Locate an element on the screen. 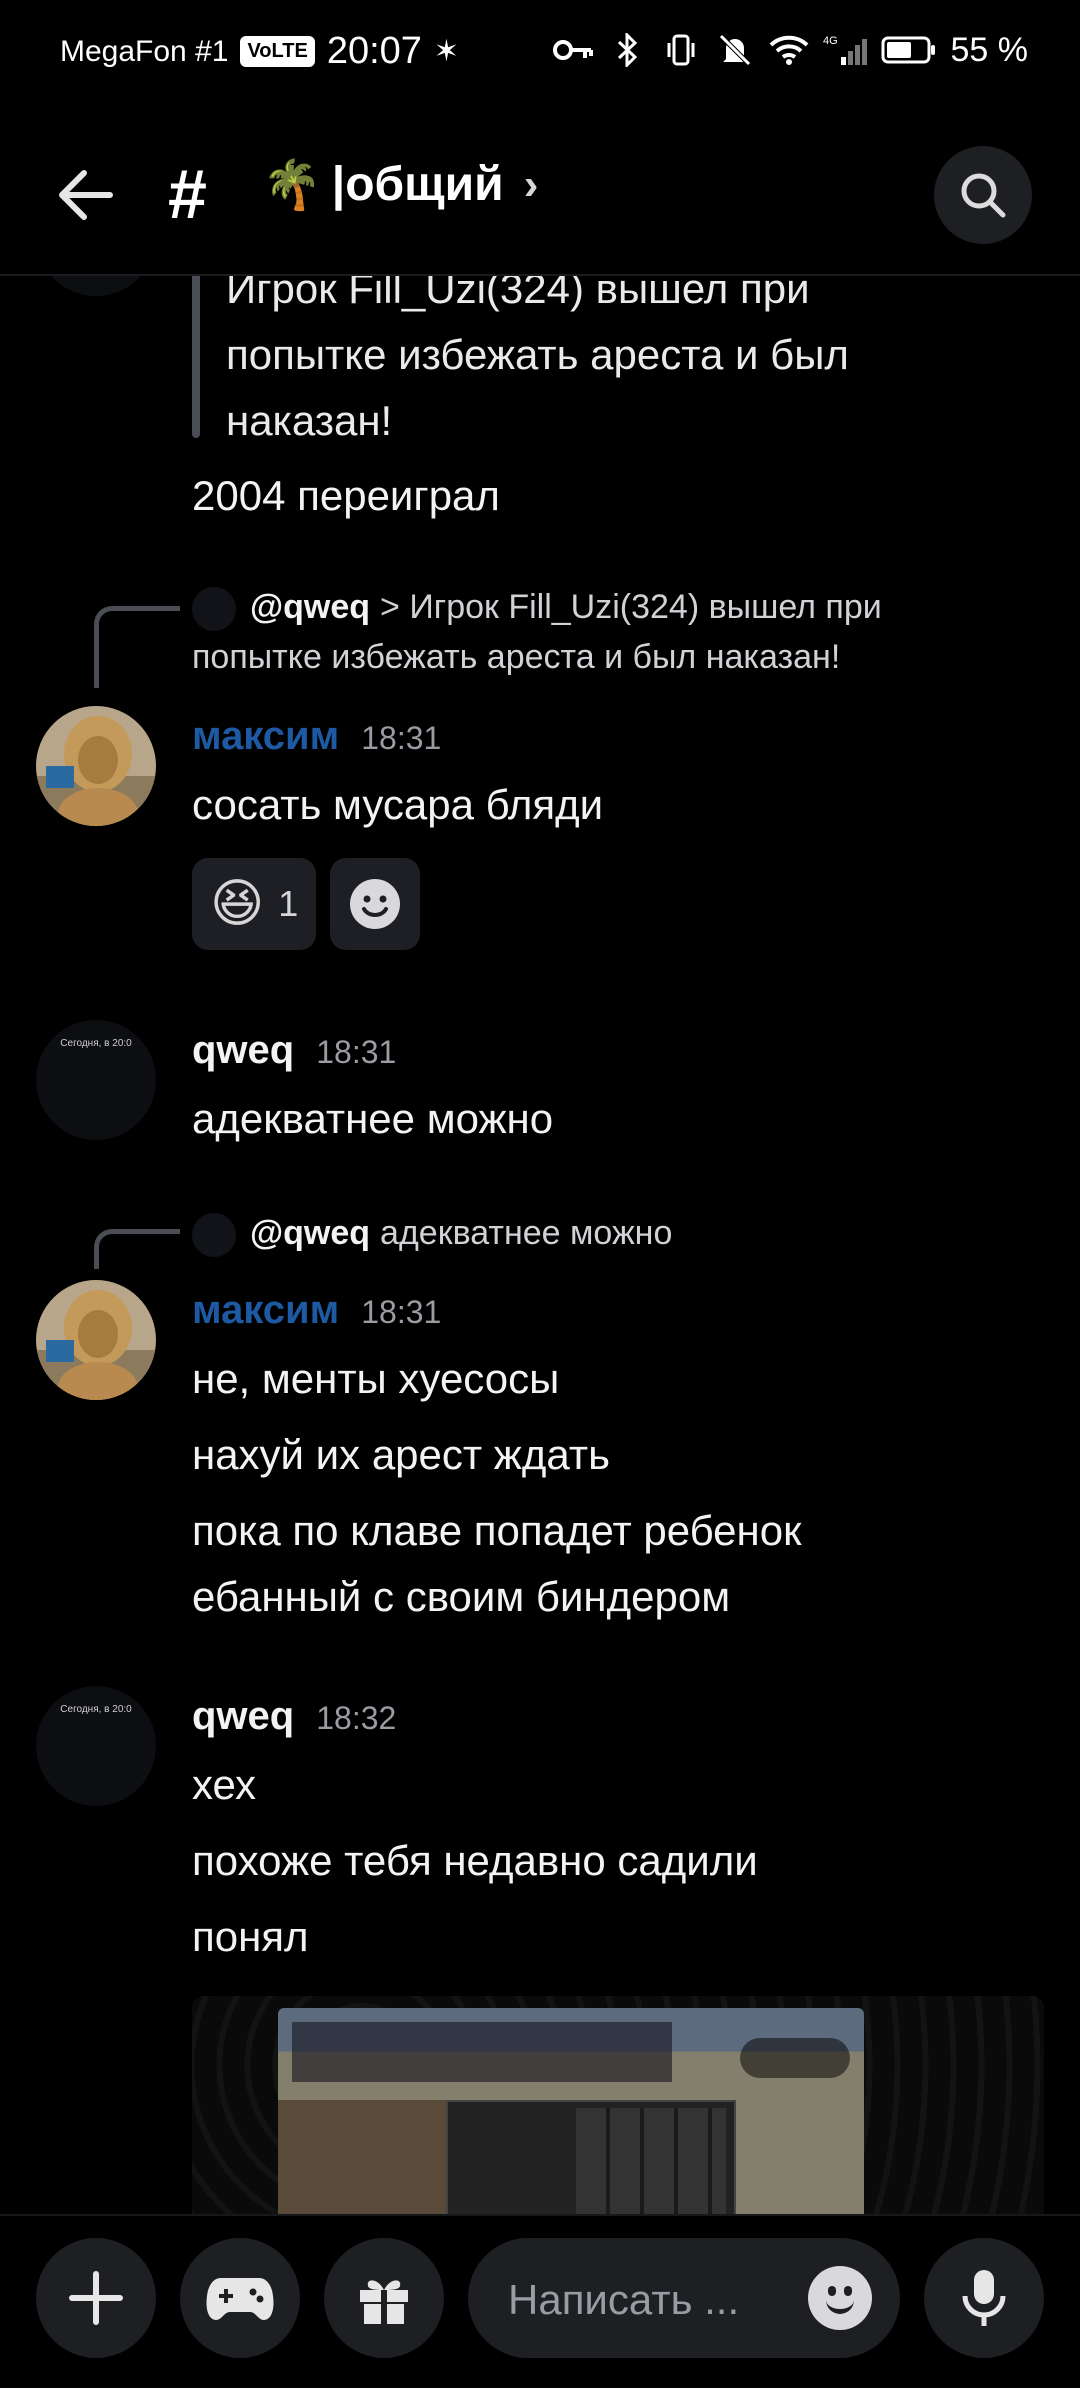  reply-preview: @qweq адекватнее можно is located at coordinates (617, 1233).